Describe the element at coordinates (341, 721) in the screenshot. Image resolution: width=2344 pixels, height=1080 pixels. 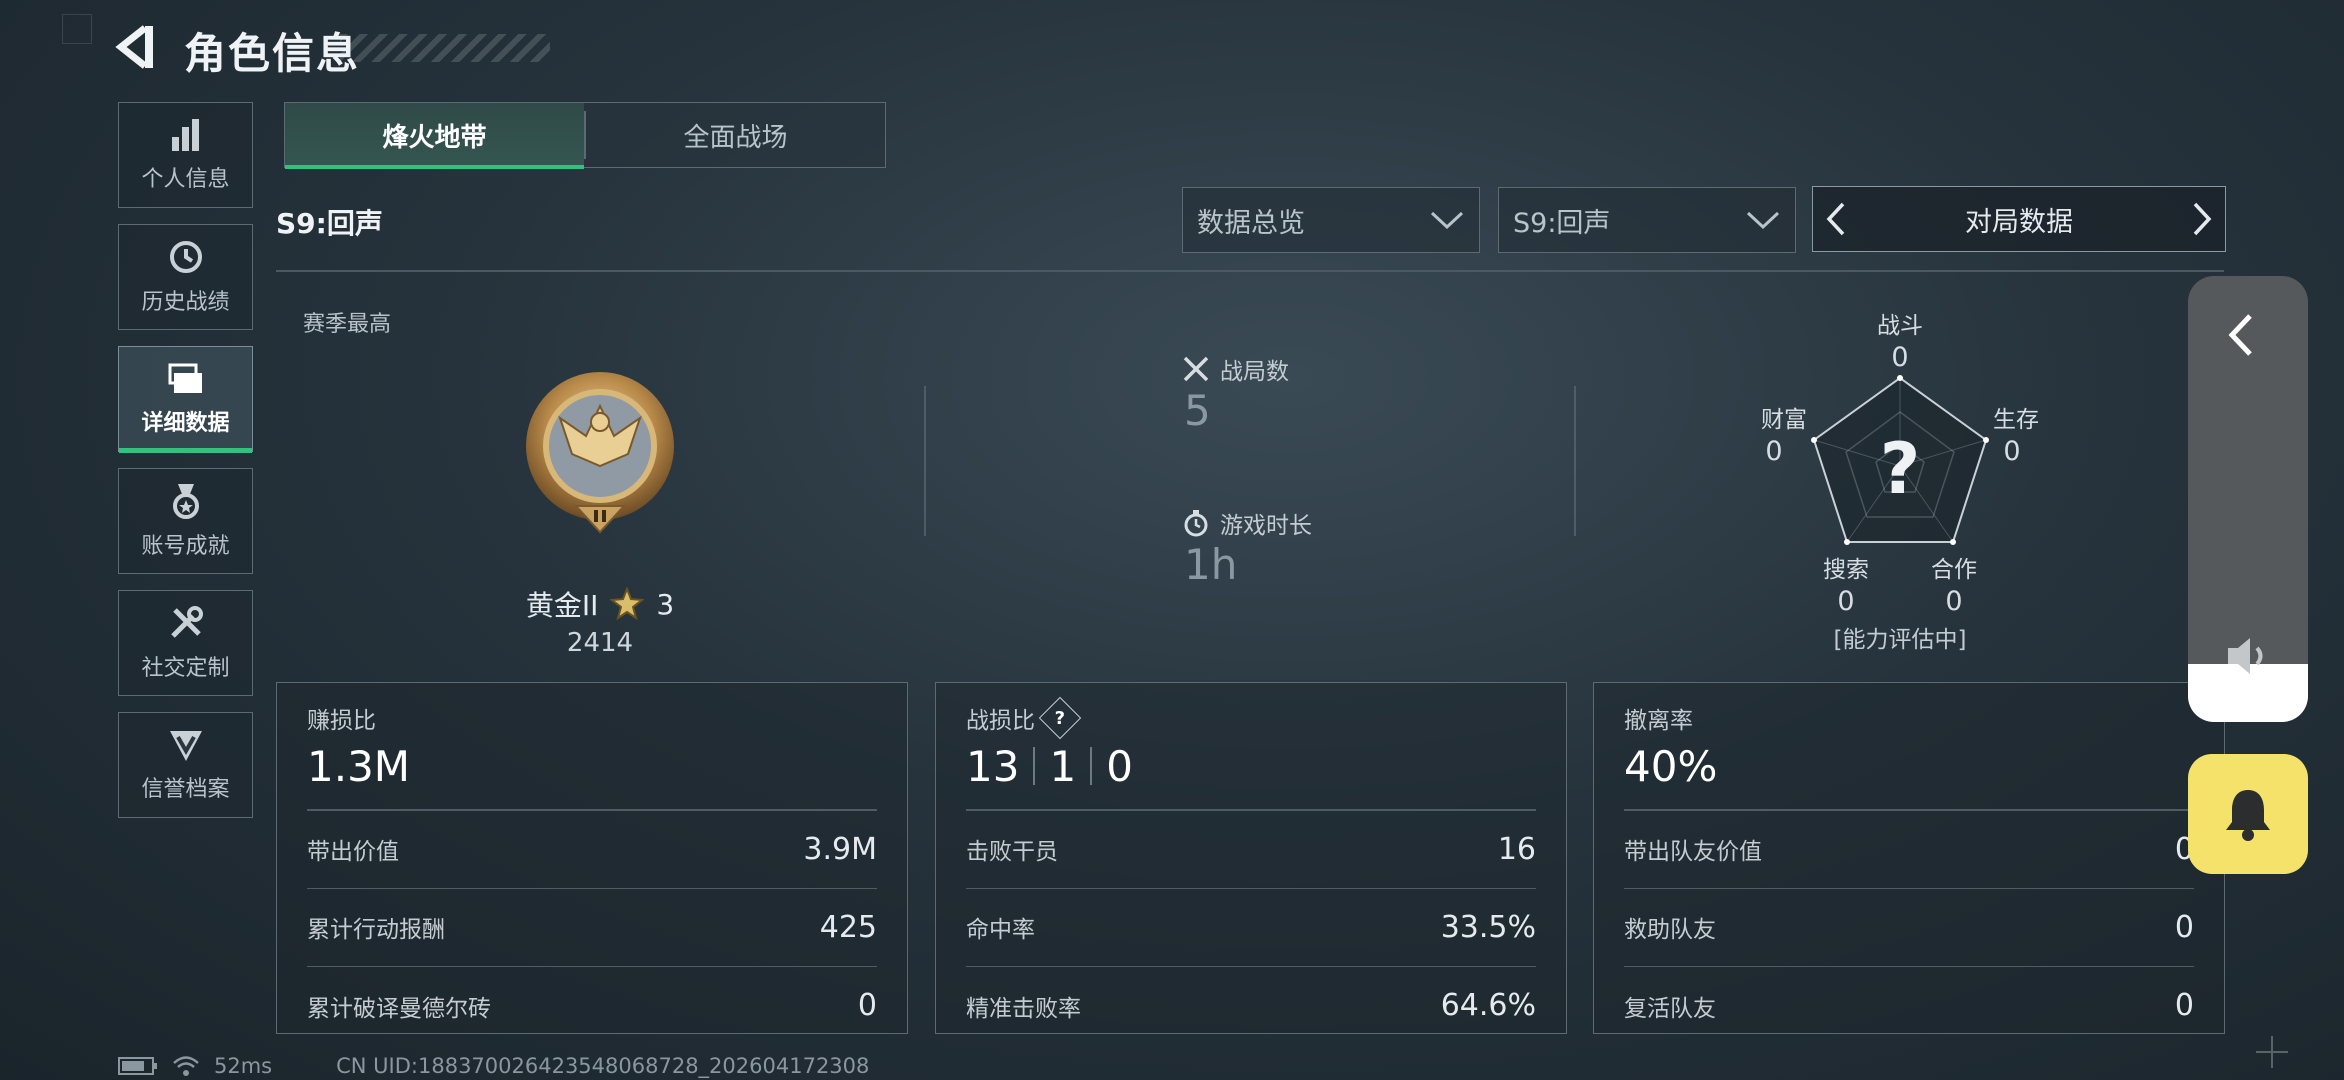
I see `profit-label: 赚损比` at that location.